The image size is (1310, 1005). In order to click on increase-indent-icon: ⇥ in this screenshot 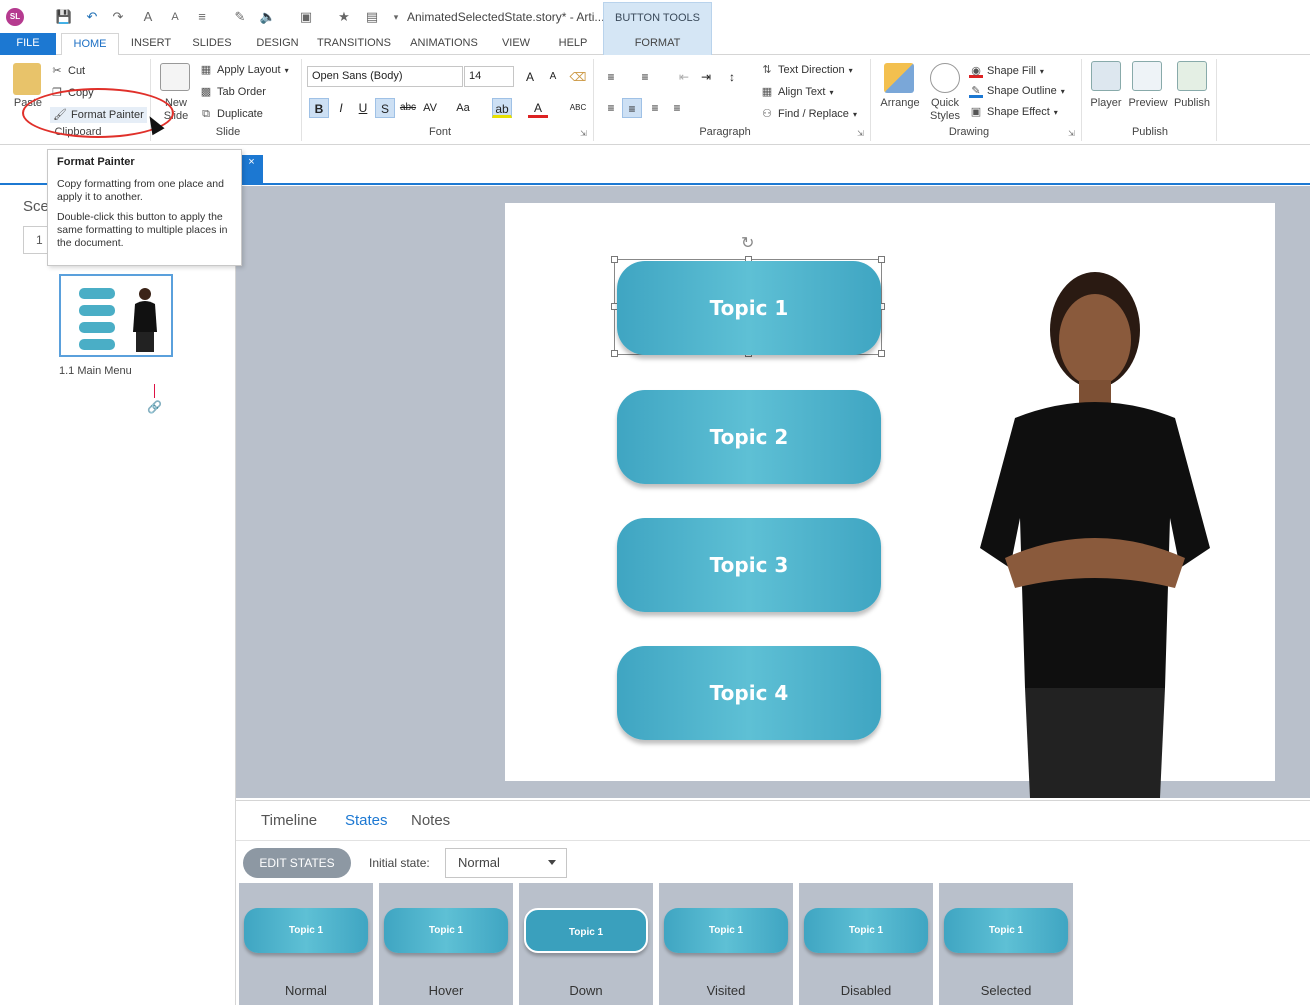, I will do `click(706, 77)`.